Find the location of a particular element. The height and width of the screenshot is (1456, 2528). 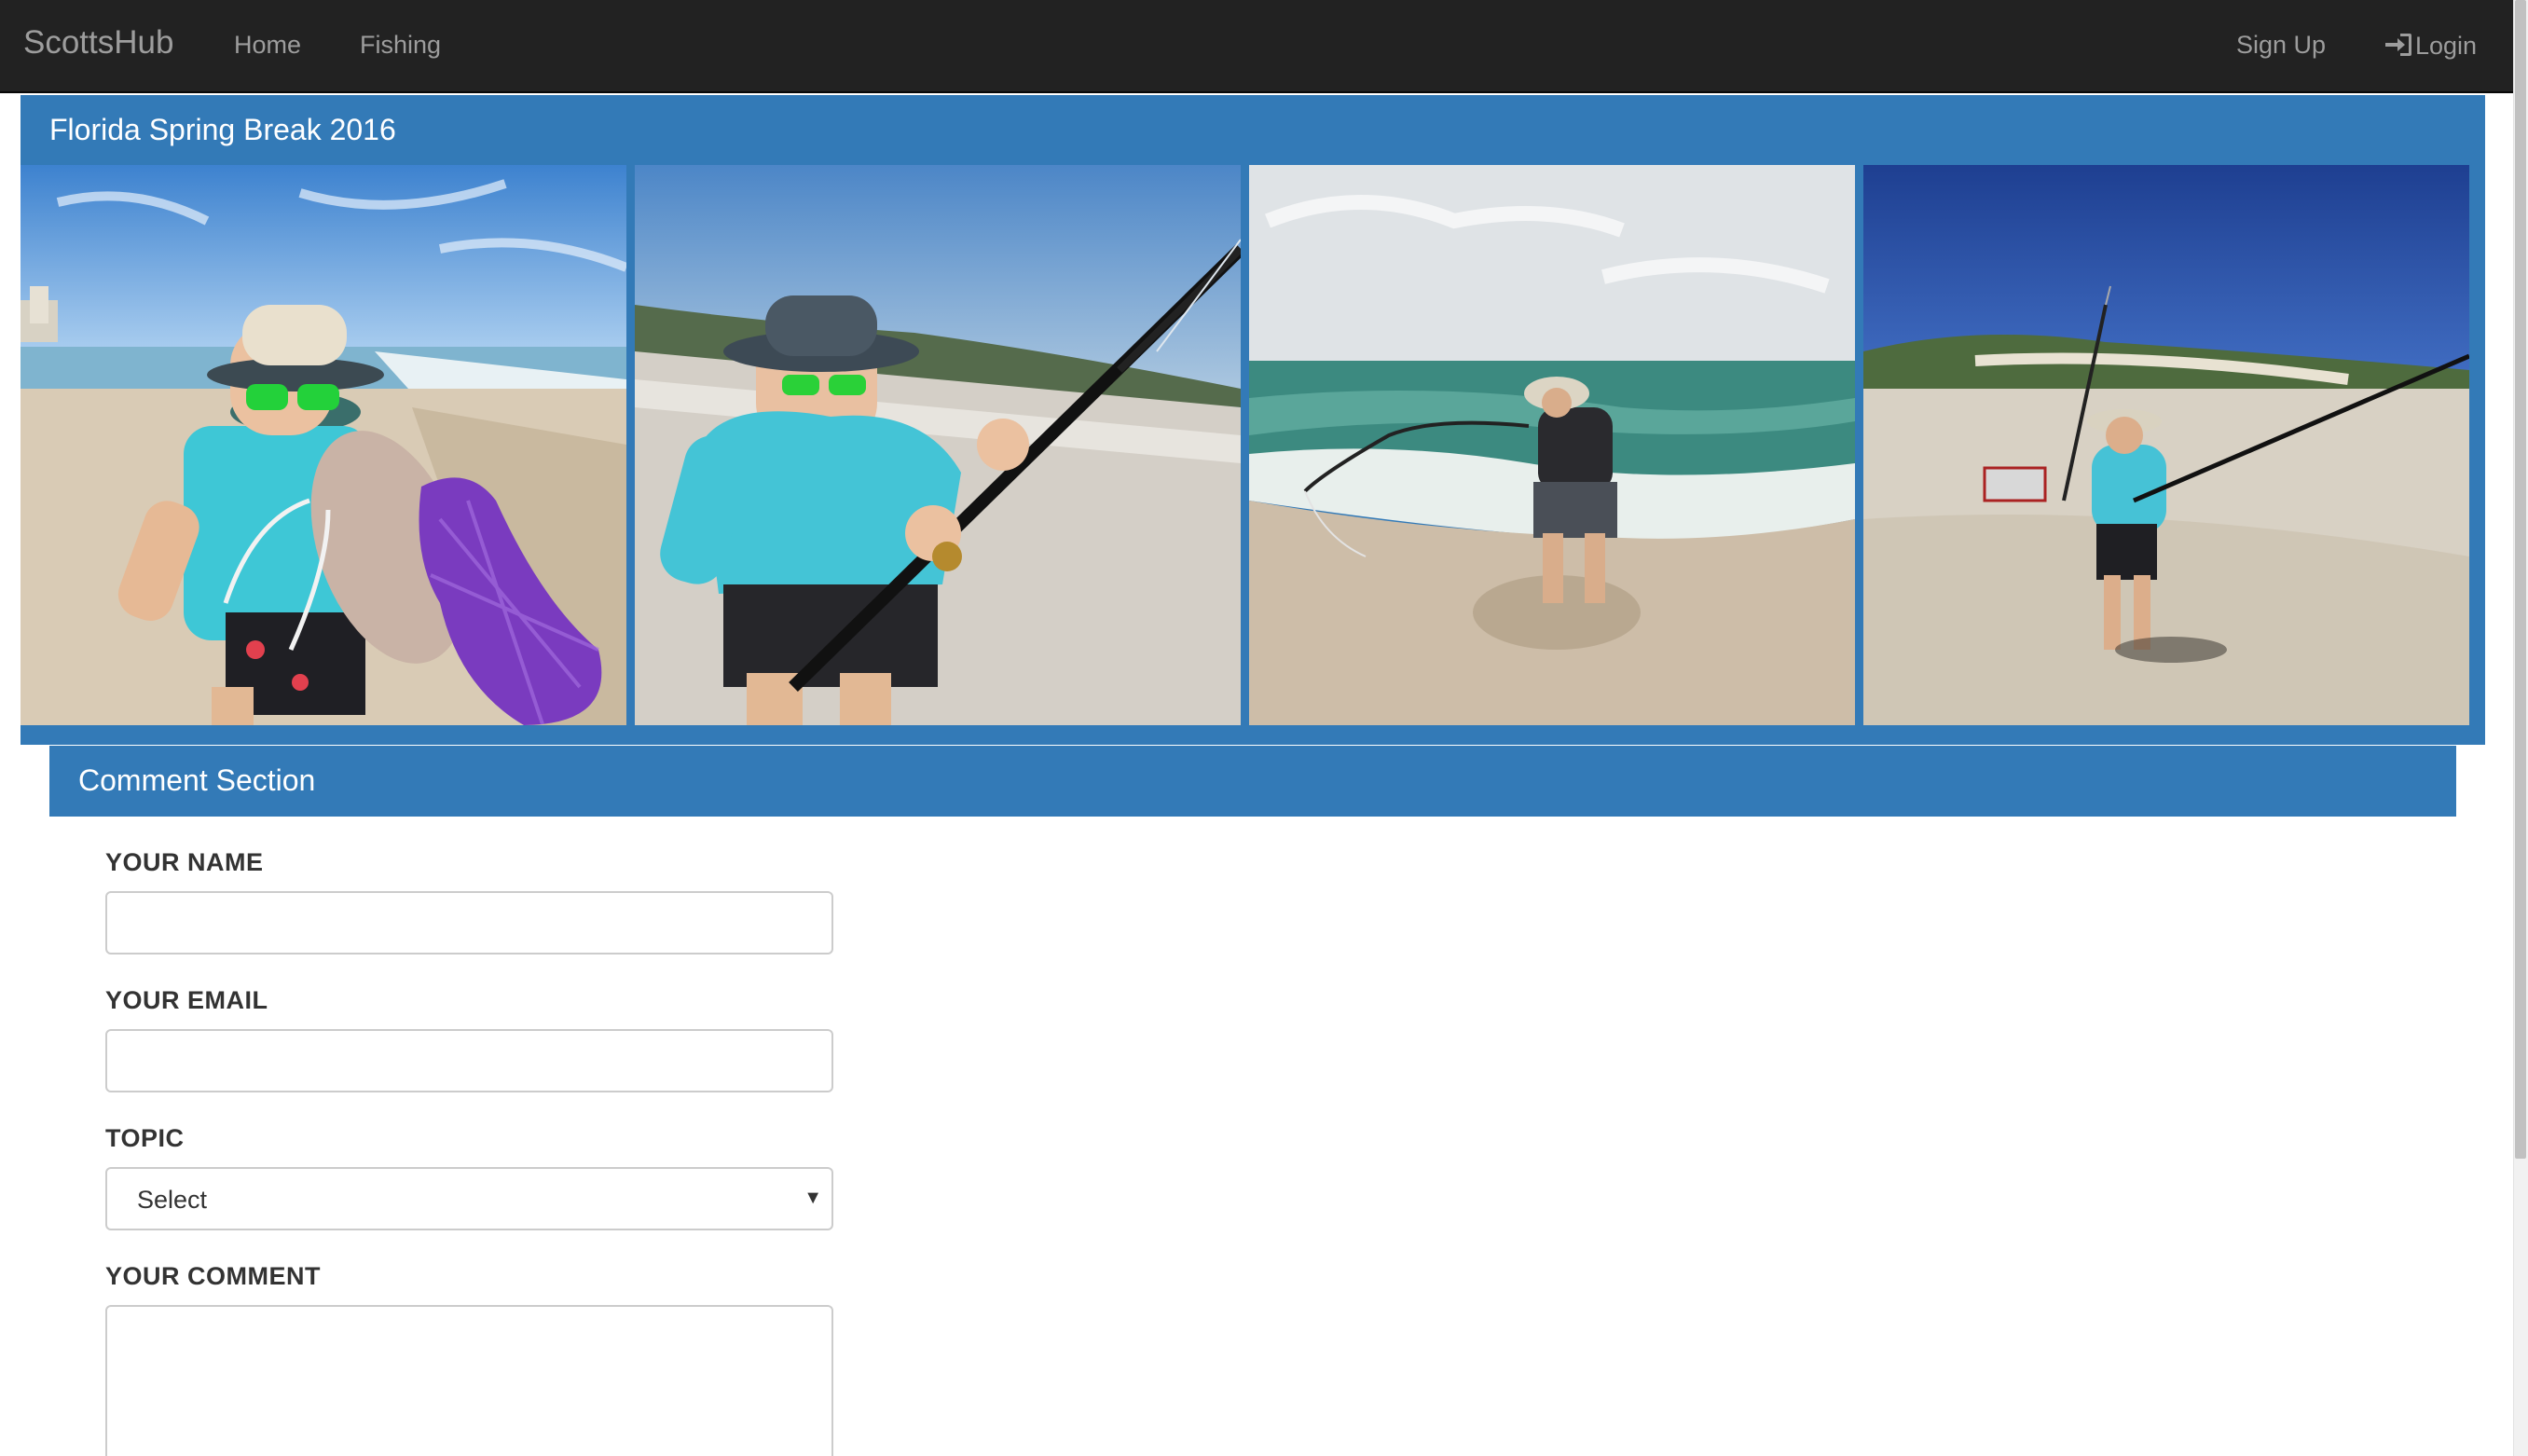

comment-section-header: Comment Section is located at coordinates (1252, 781).